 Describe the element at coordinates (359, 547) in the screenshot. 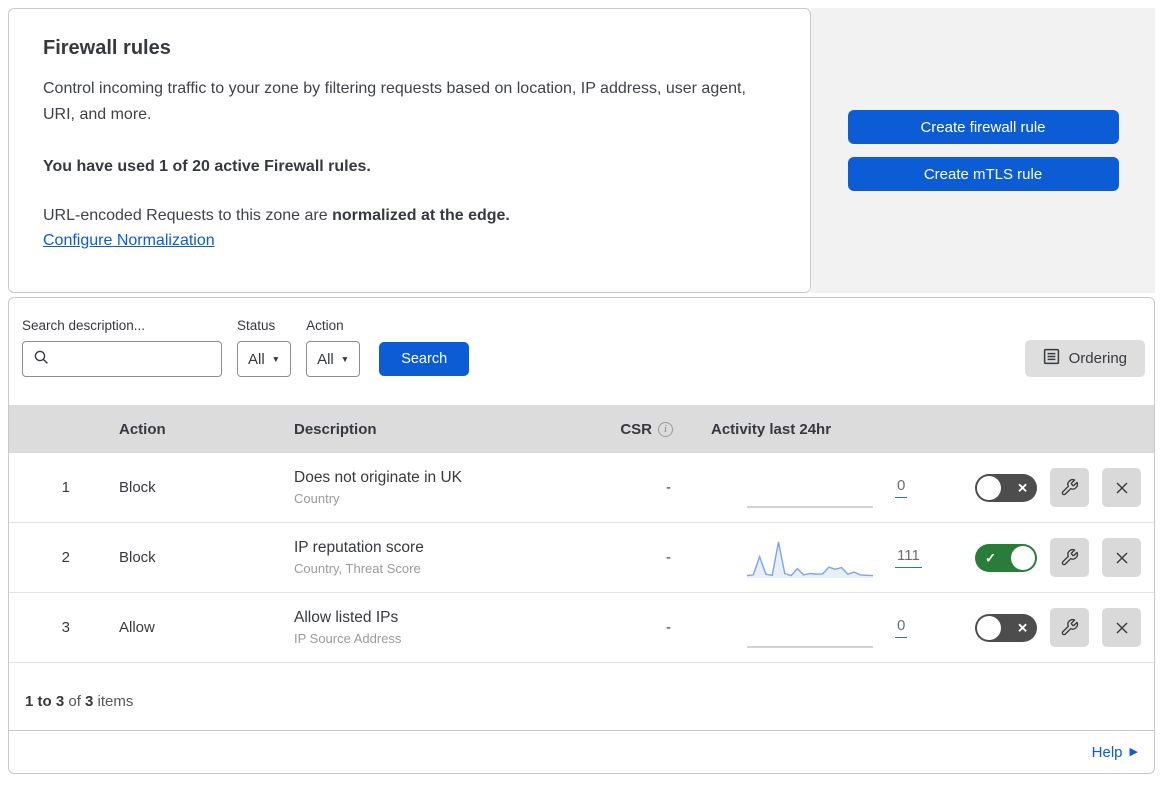

I see `rule-description-title: IP reputation score` at that location.